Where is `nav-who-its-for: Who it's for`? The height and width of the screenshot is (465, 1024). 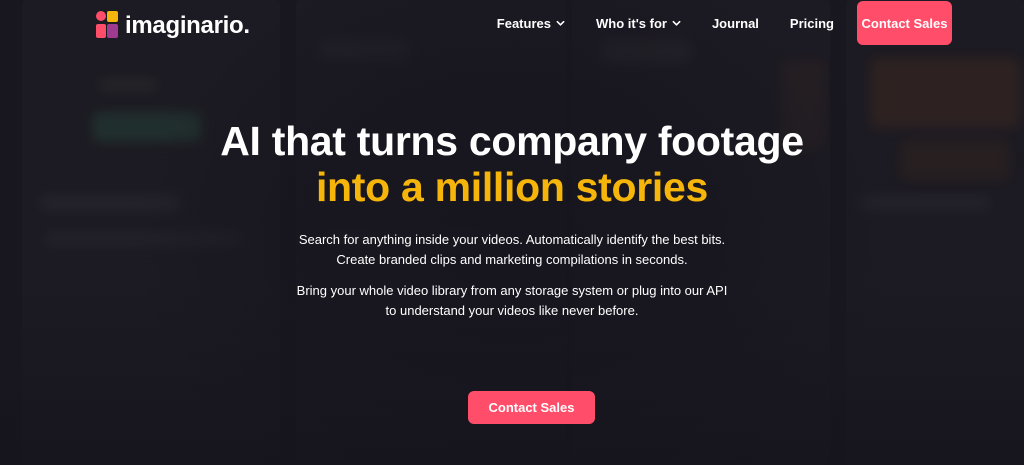
nav-who-its-for: Who it's for is located at coordinates (638, 23).